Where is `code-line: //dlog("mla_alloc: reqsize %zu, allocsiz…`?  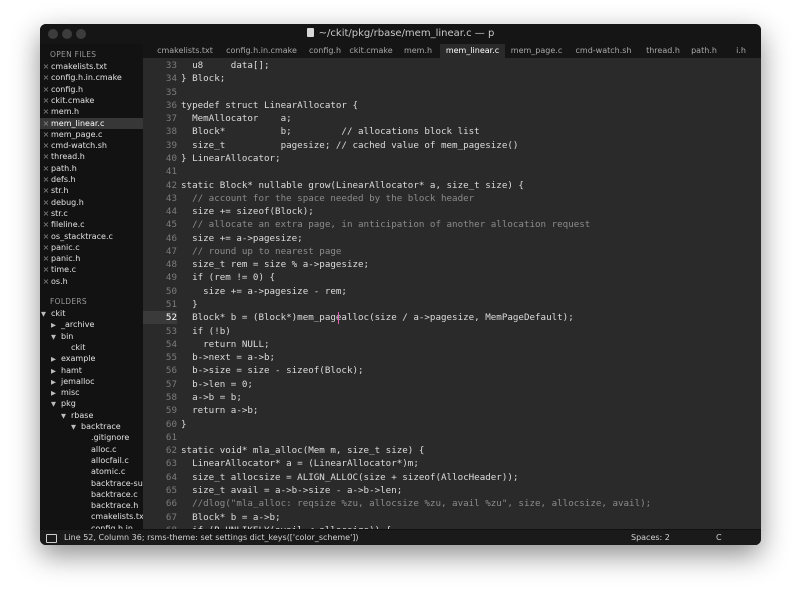 code-line: //dlog("mla_alloc: reqsize %zu, allocsiz… is located at coordinates (416, 503).